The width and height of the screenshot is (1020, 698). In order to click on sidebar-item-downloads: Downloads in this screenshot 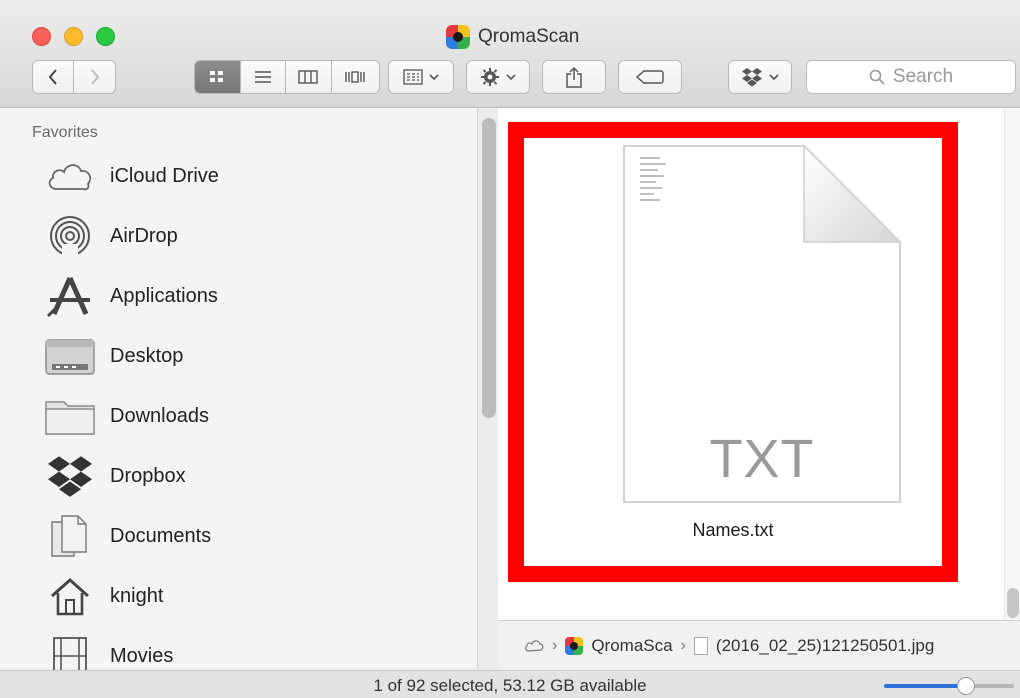, I will do `click(254, 416)`.